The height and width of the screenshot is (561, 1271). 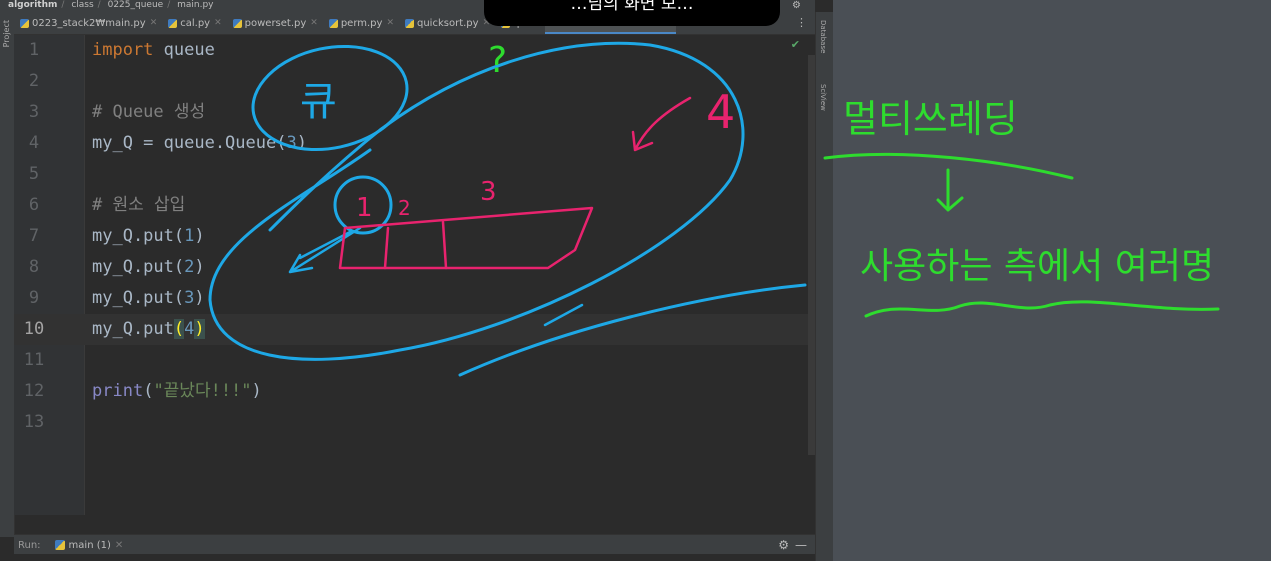 What do you see at coordinates (414, 544) in the screenshot?
I see `run-tool-bar: Run: main (1) ✕ ⚙ —` at bounding box center [414, 544].